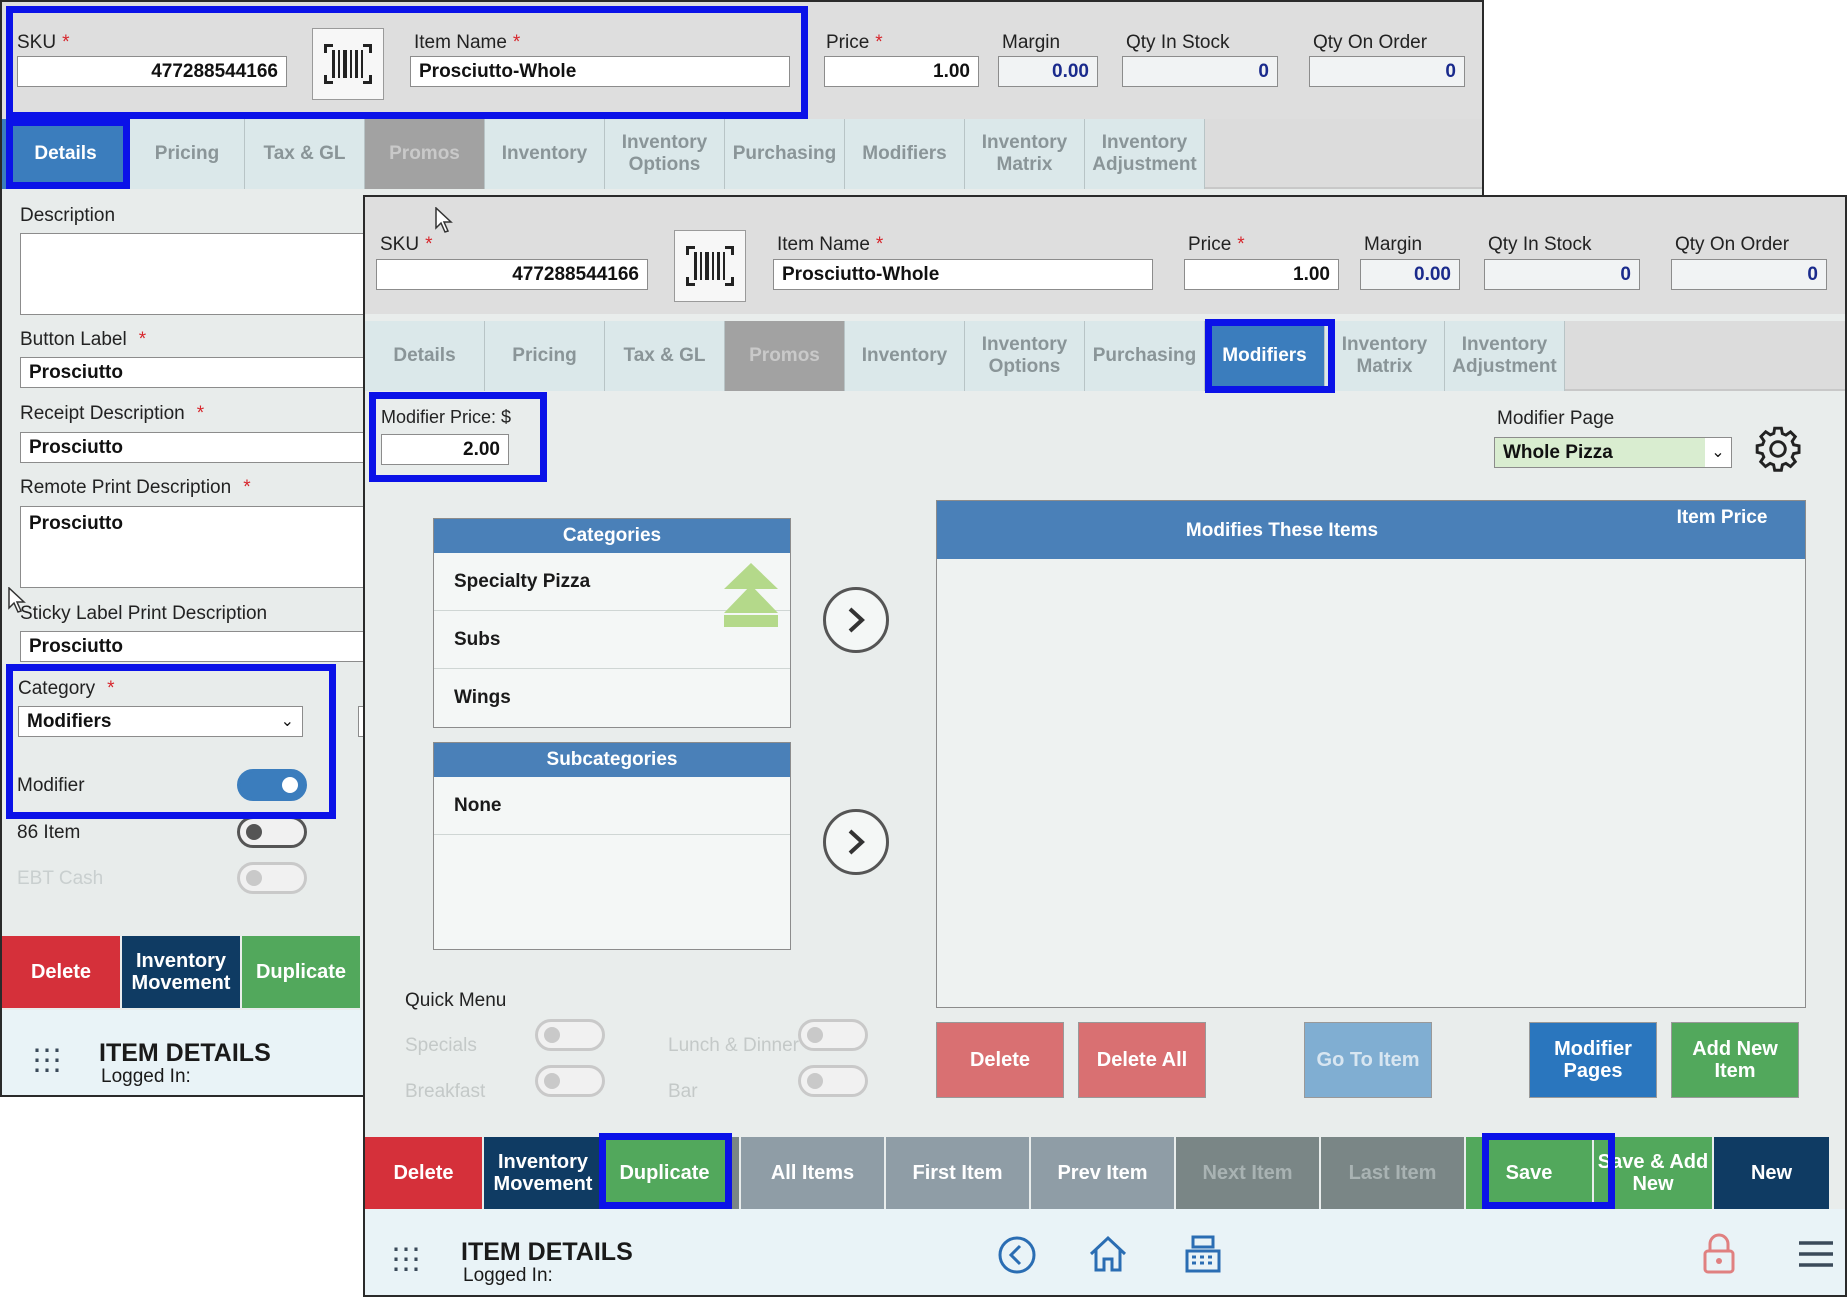 This screenshot has height=1297, width=1847. I want to click on all-items-button: All Items, so click(813, 1173).